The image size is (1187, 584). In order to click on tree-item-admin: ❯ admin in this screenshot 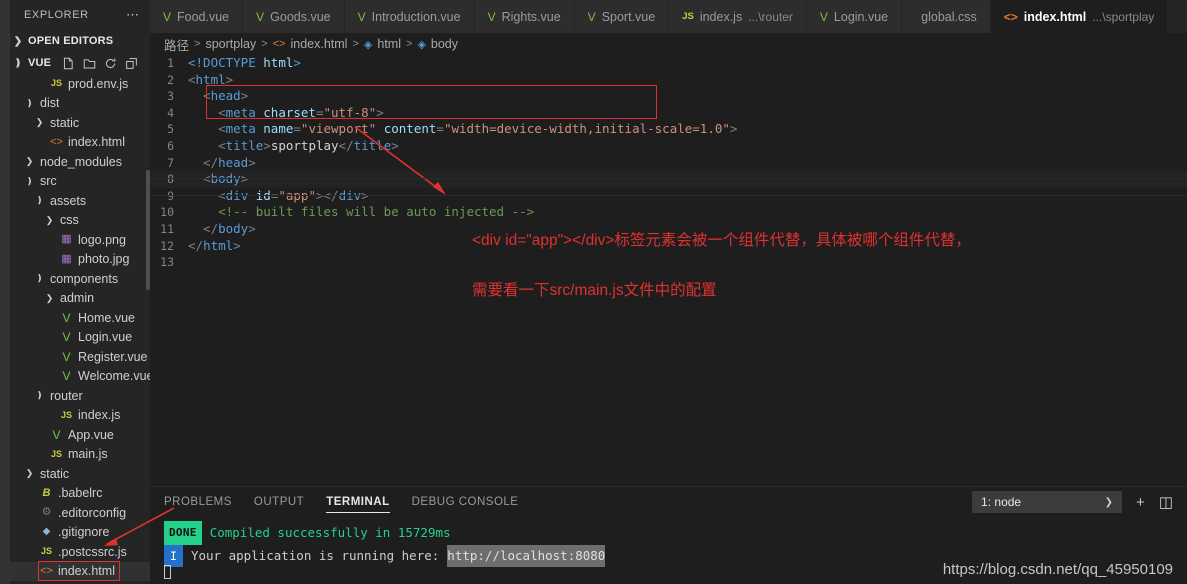, I will do `click(80, 299)`.